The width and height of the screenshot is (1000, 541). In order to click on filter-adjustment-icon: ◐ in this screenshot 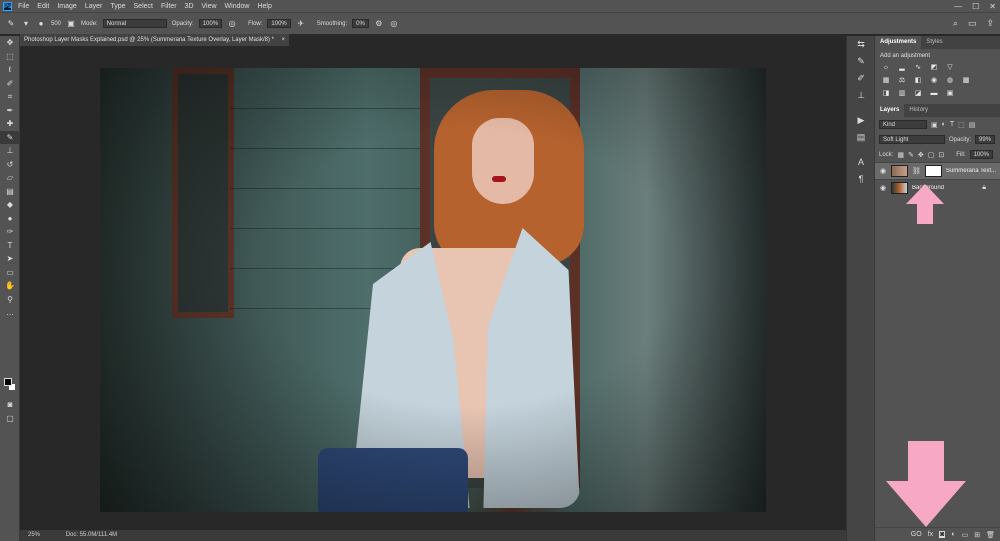, I will do `click(944, 124)`.